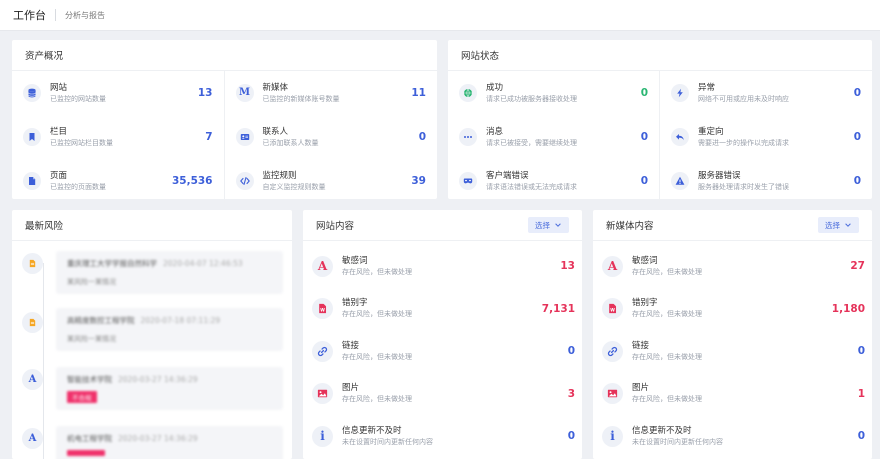 The image size is (880, 459). Describe the element at coordinates (112, 263) in the screenshot. I see `risk-title: 重庆理工大学学报自然科学` at that location.